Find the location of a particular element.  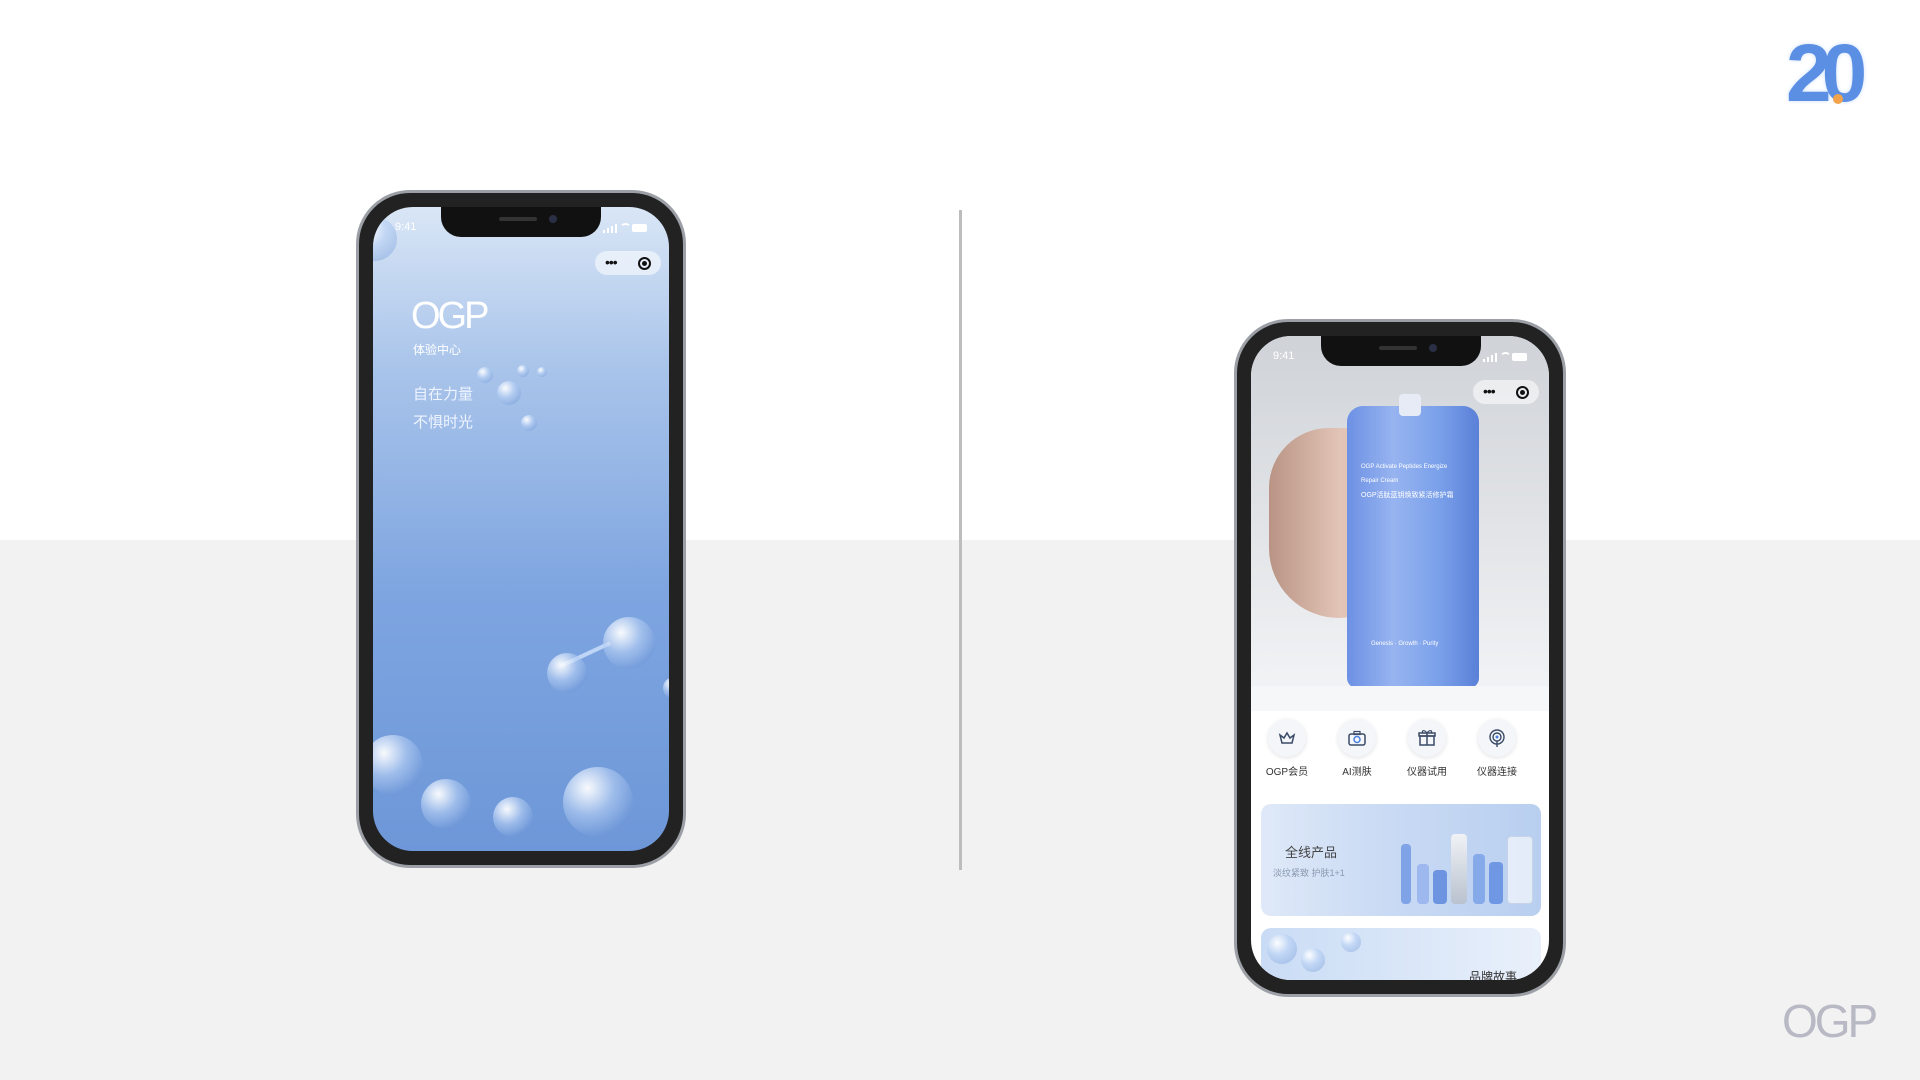

all-products-card: 全线产品 淡纹紧致 护肤1+1 is located at coordinates (1401, 860).